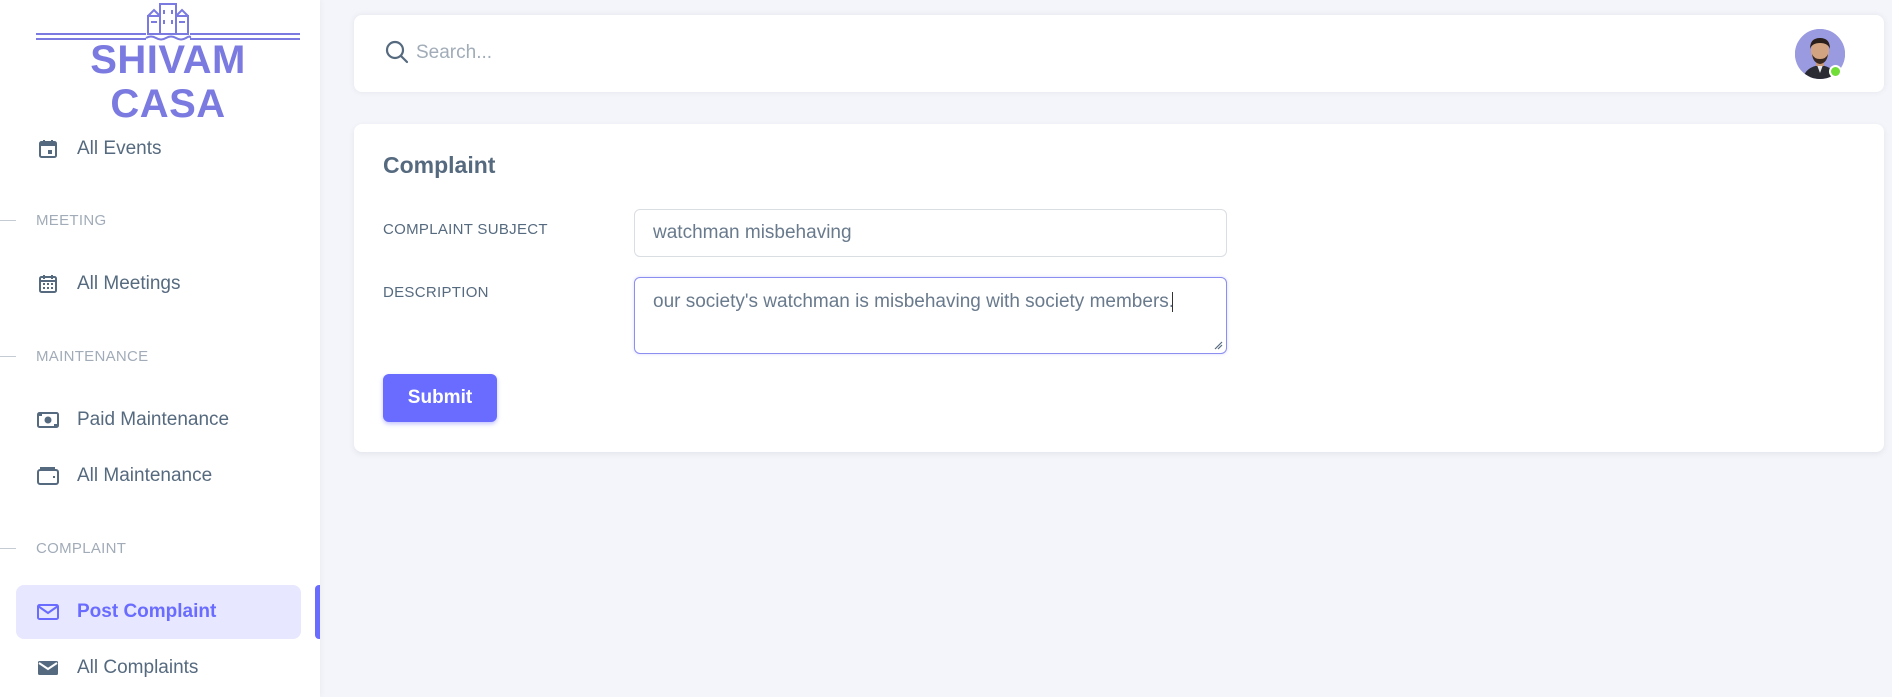  What do you see at coordinates (440, 398) in the screenshot?
I see `submit-button: Submit` at bounding box center [440, 398].